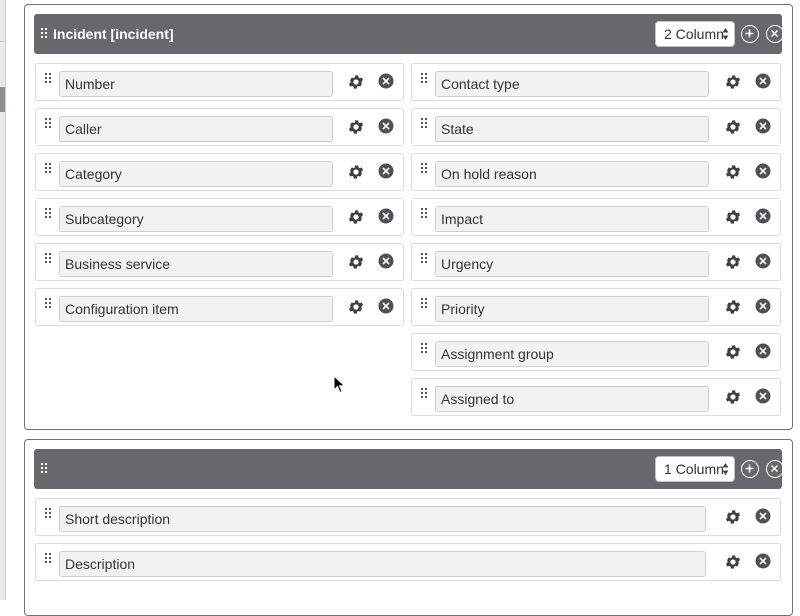 This screenshot has height=616, width=800. What do you see at coordinates (113, 34) in the screenshot?
I see `section-title: Incident [incident]` at bounding box center [113, 34].